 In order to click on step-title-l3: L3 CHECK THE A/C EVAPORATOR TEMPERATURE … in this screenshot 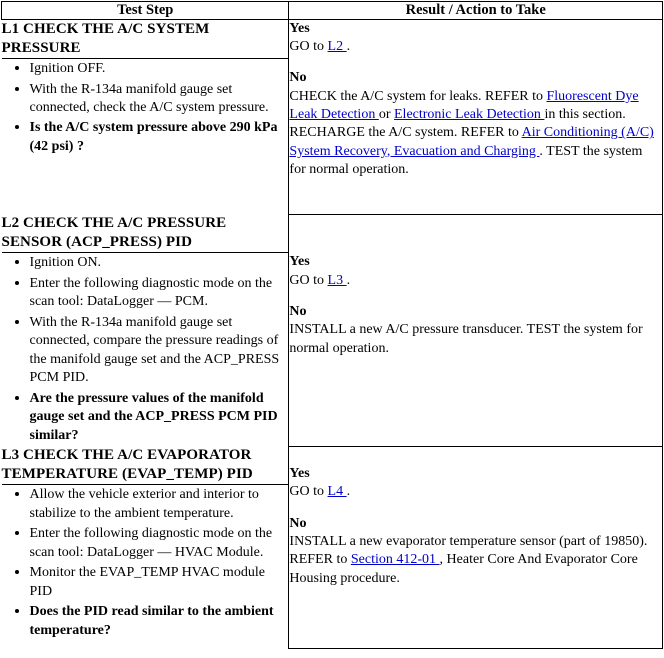, I will do `click(145, 466)`.